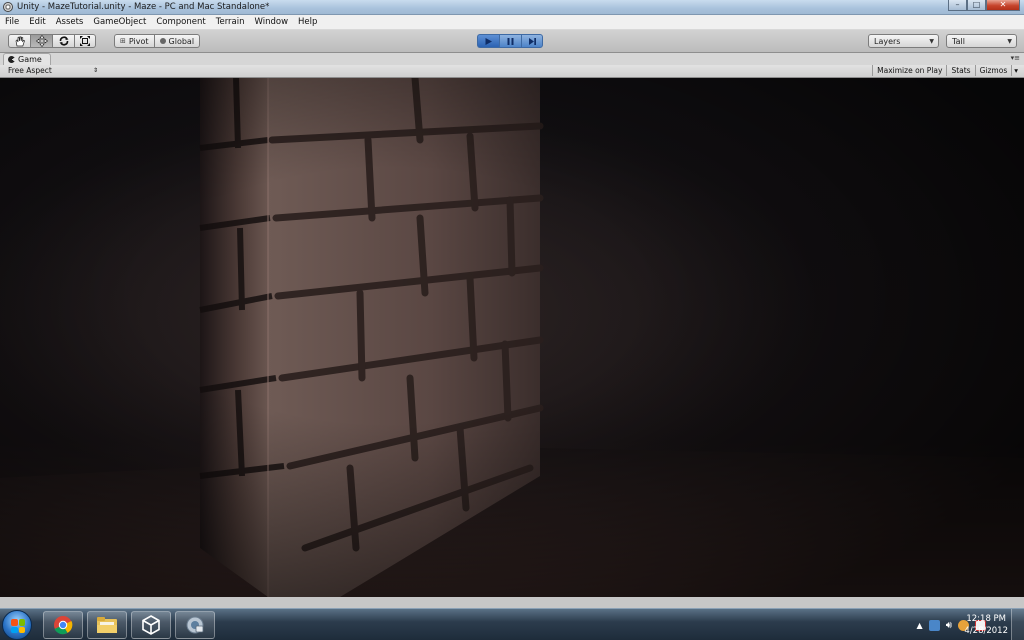 Image resolution: width=1024 pixels, height=640 pixels. I want to click on pause-button, so click(510, 41).